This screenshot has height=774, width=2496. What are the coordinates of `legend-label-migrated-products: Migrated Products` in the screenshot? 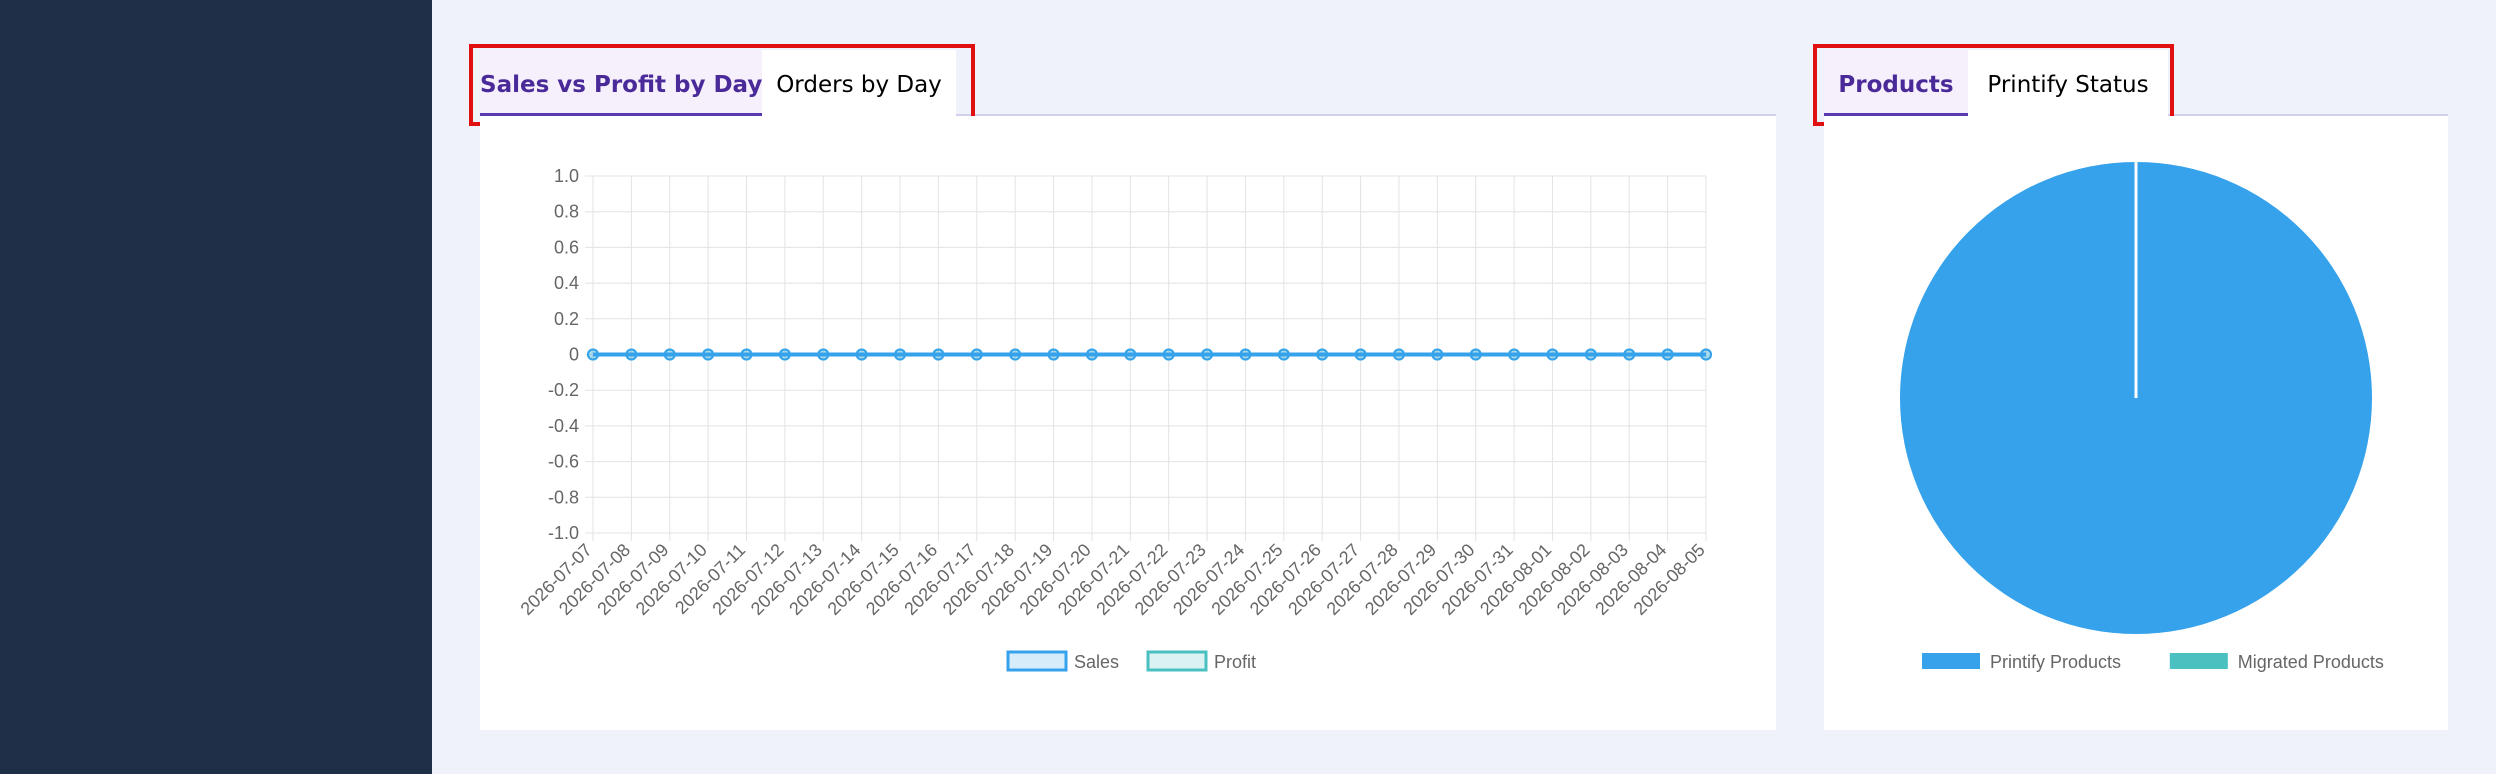 It's located at (2311, 662).